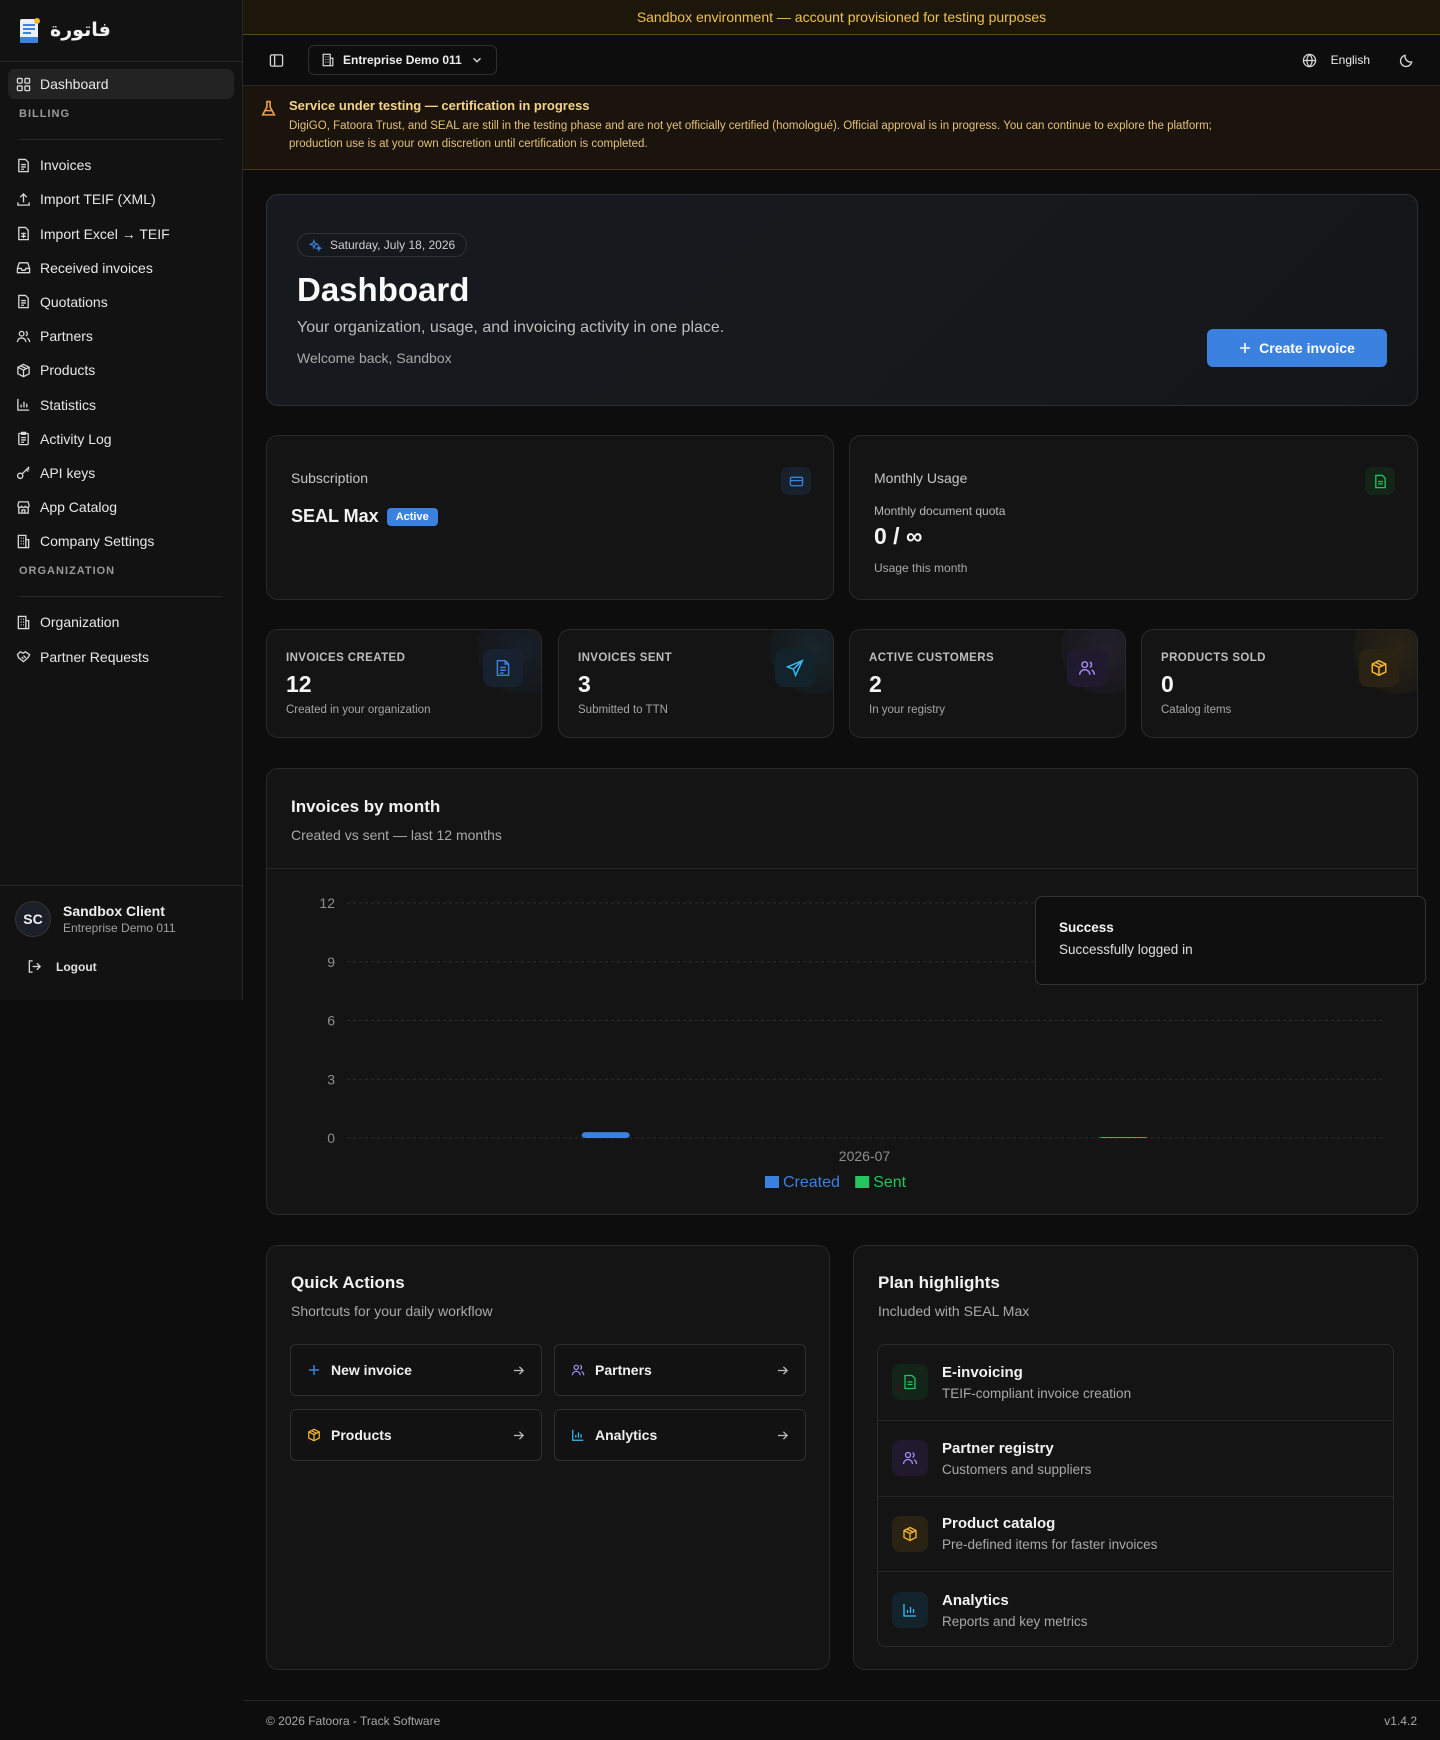  I want to click on language-selector: English, so click(1336, 60).